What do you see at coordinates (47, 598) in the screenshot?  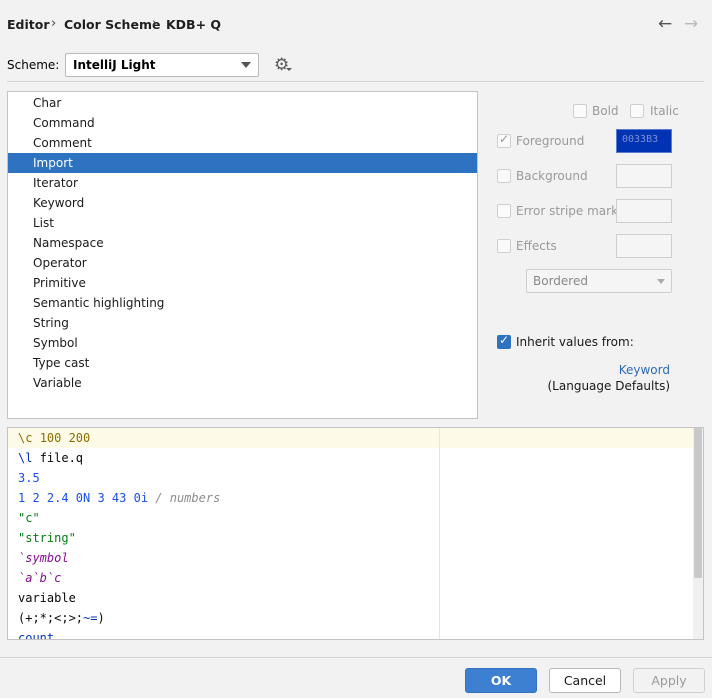 I see `code-line: variable` at bounding box center [47, 598].